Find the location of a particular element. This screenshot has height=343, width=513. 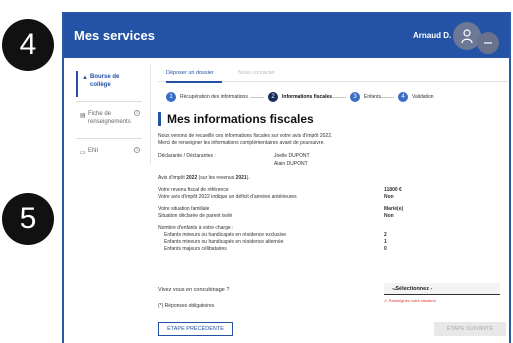

sidebar-item-fiche: ▤ Fiche de renseignements i is located at coordinates (109, 121).